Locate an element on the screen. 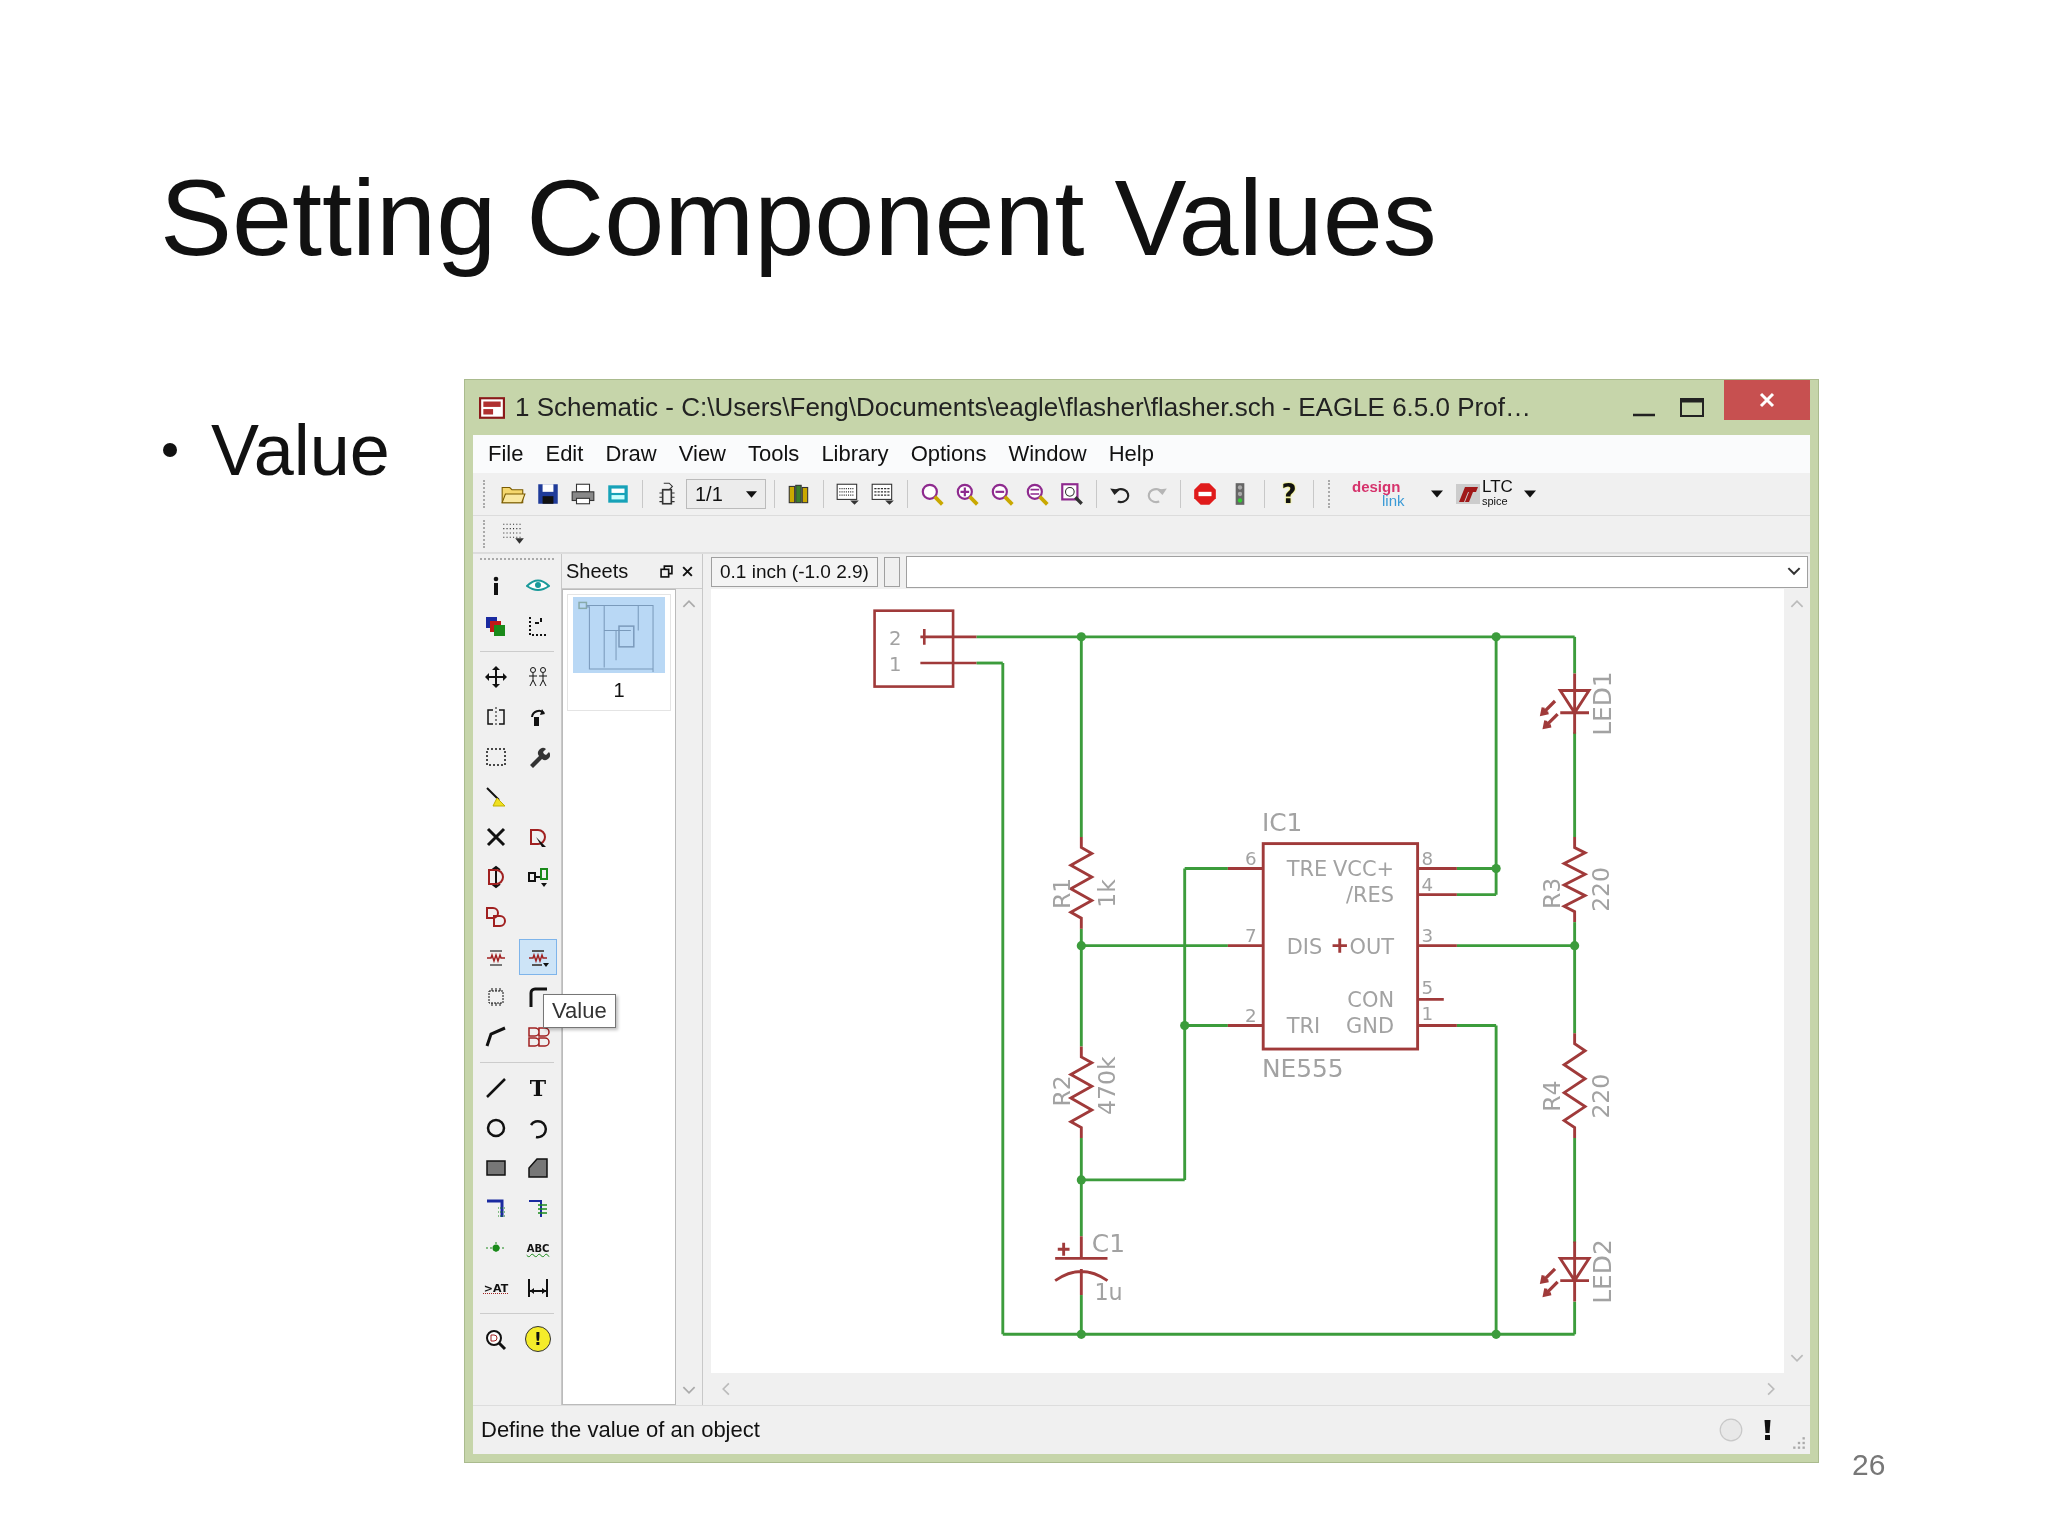  pin-name: DIS is located at coordinates (1304, 946).